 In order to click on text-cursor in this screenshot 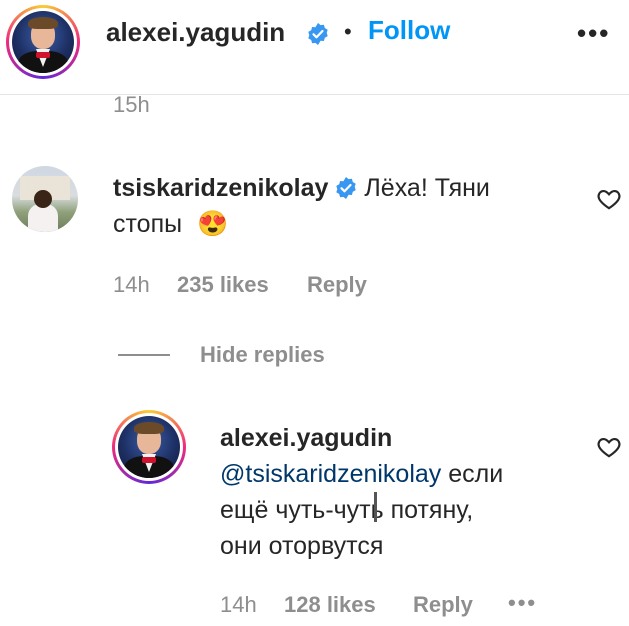, I will do `click(375, 507)`.